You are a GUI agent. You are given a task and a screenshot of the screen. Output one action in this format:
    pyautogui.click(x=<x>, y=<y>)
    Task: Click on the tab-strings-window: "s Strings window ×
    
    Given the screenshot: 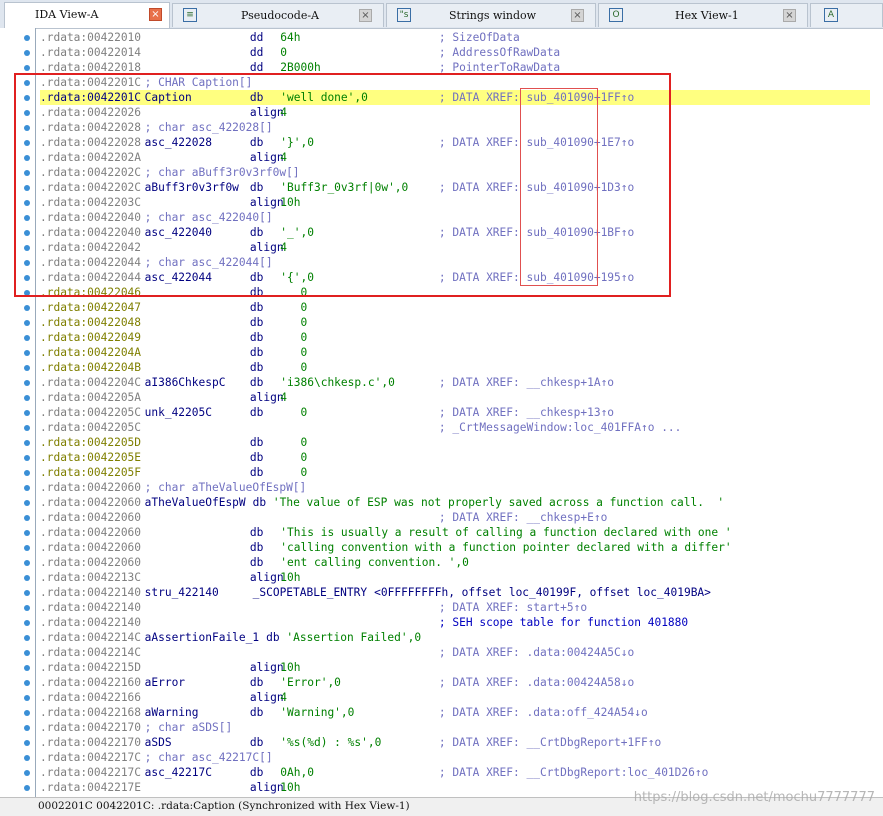 What is the action you would take?
    pyautogui.click(x=491, y=15)
    